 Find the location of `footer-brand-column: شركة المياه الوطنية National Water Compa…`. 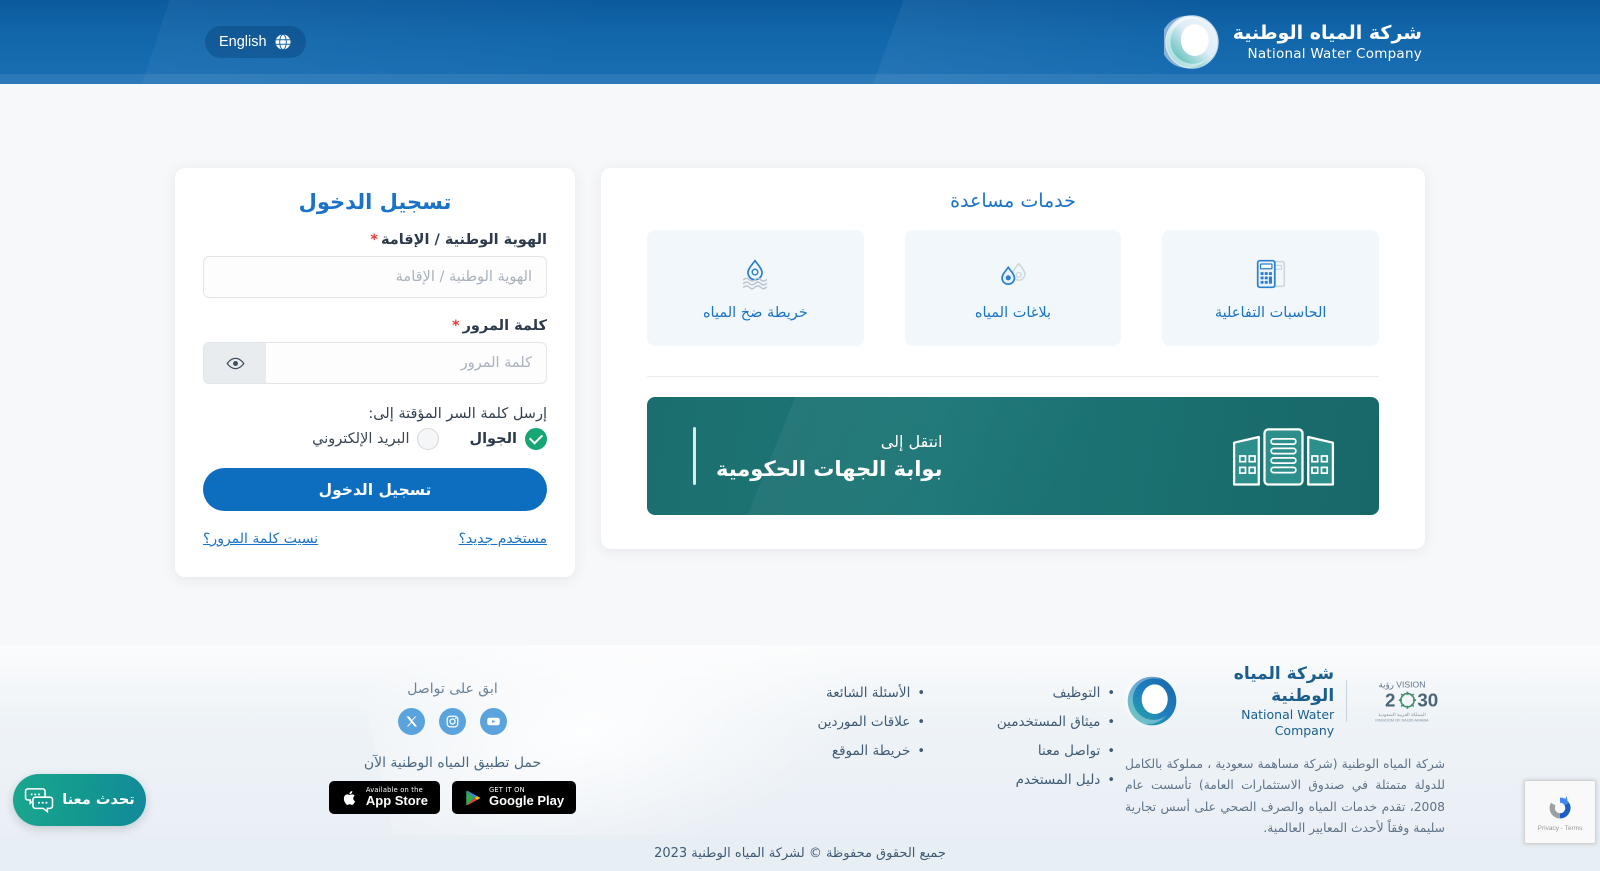

footer-brand-column: شركة المياه الوطنية National Water Compa… is located at coordinates (1280, 749).